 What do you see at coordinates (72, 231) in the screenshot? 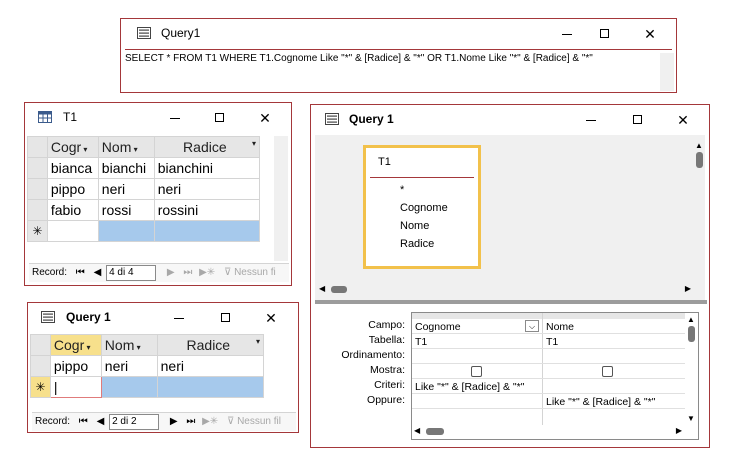
I see `new-cell-cognome` at bounding box center [72, 231].